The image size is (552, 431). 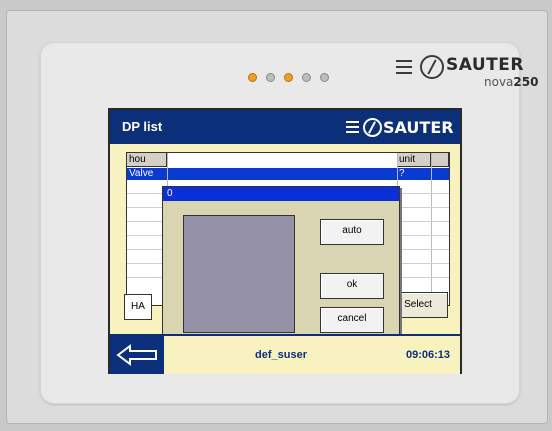 What do you see at coordinates (418, 127) in the screenshot?
I see `screen-logo-text: SAUTER` at bounding box center [418, 127].